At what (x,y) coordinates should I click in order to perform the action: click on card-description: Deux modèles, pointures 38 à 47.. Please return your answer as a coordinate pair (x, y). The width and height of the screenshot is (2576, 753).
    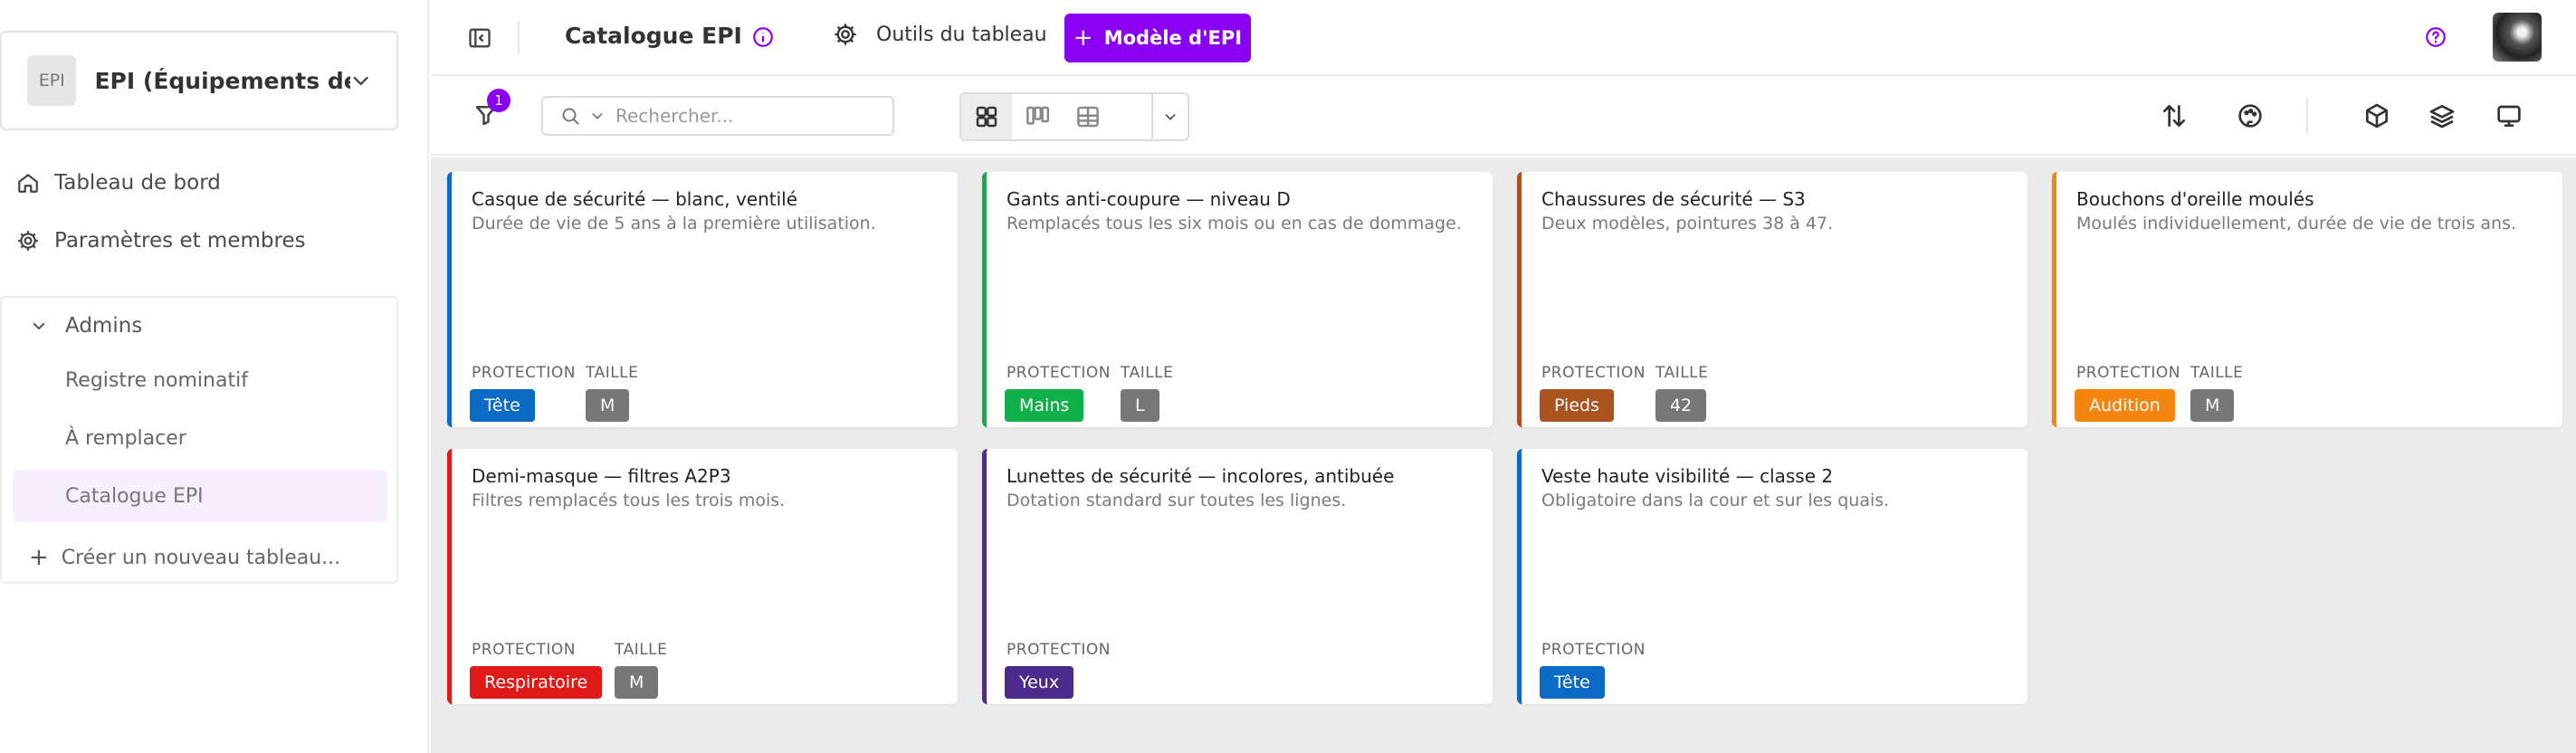
    Looking at the image, I should click on (1688, 224).